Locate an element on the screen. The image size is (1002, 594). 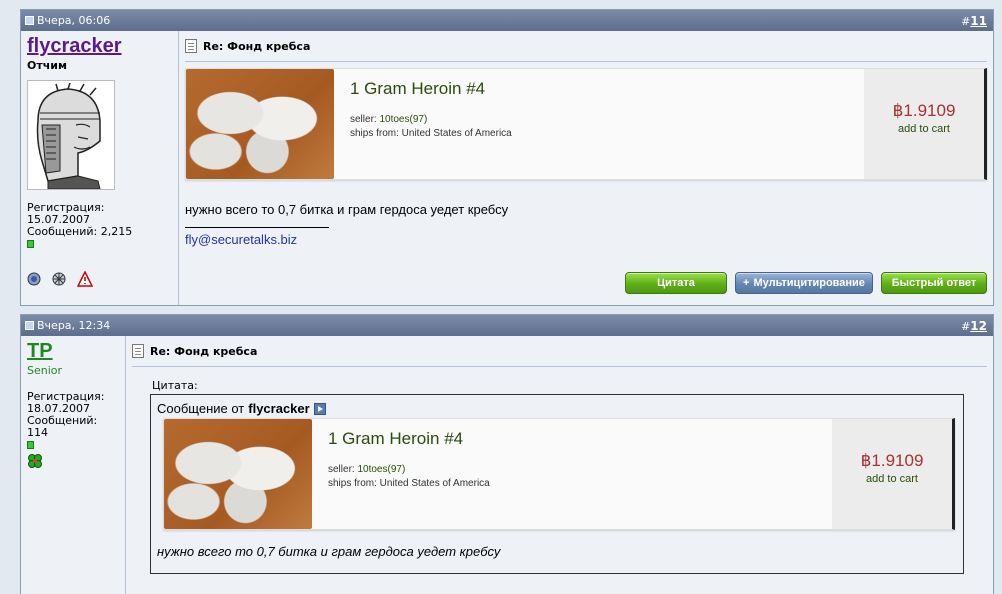
post-date: Вчера, 06:06 is located at coordinates (67, 20).